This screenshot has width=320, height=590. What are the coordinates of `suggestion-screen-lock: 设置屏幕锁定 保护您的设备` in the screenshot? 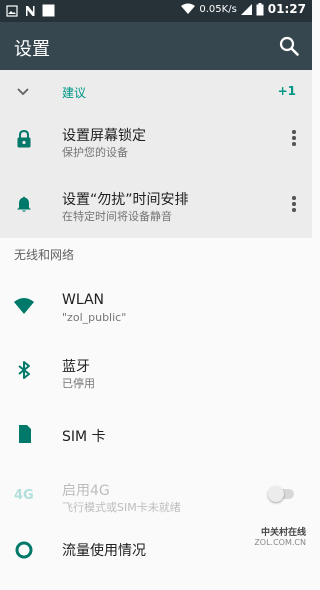 It's located at (156, 137).